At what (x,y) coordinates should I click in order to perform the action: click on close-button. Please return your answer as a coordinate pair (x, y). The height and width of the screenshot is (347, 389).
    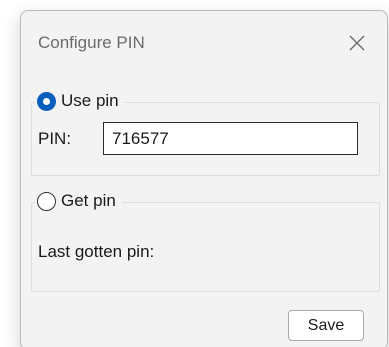
    Looking at the image, I should click on (357, 43).